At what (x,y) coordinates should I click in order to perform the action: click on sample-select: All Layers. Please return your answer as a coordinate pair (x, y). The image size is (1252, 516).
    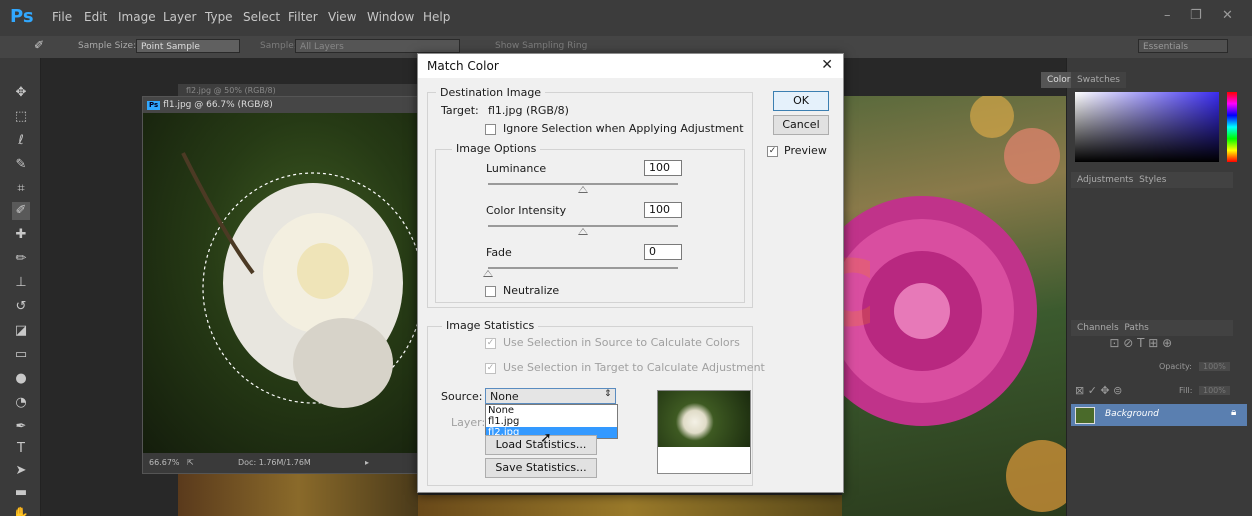
    Looking at the image, I should click on (377, 46).